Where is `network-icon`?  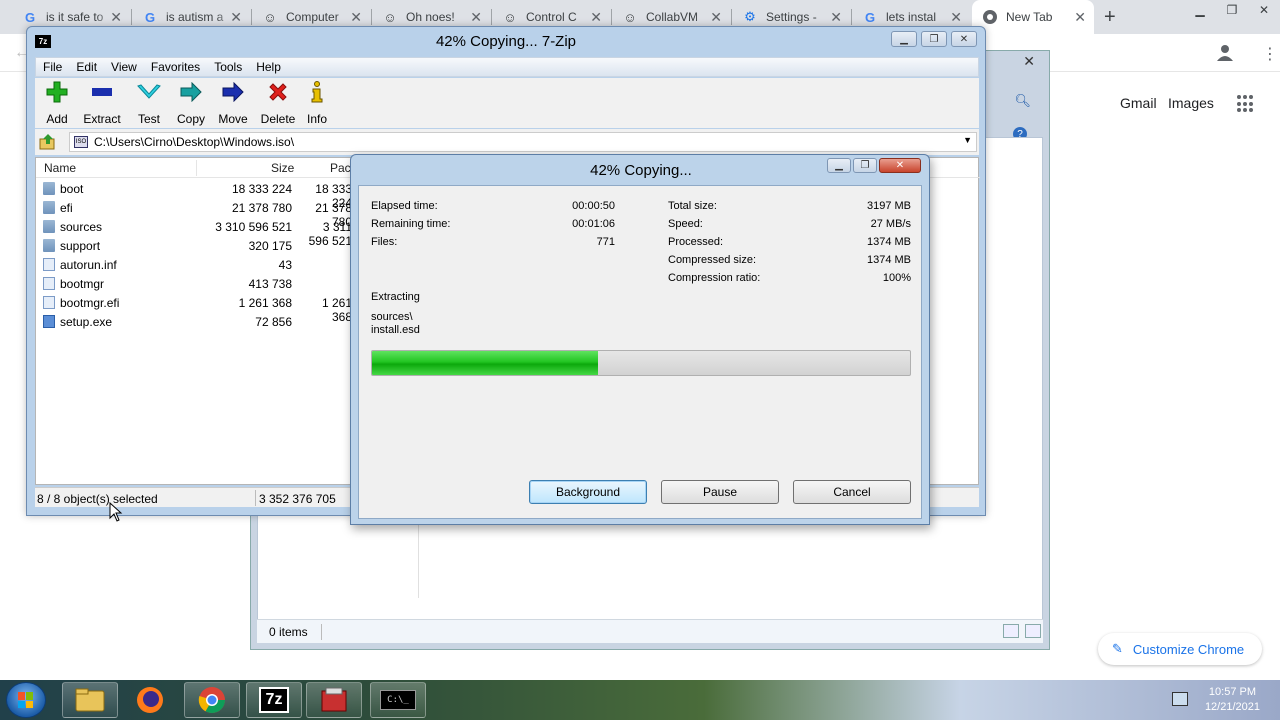 network-icon is located at coordinates (1180, 699).